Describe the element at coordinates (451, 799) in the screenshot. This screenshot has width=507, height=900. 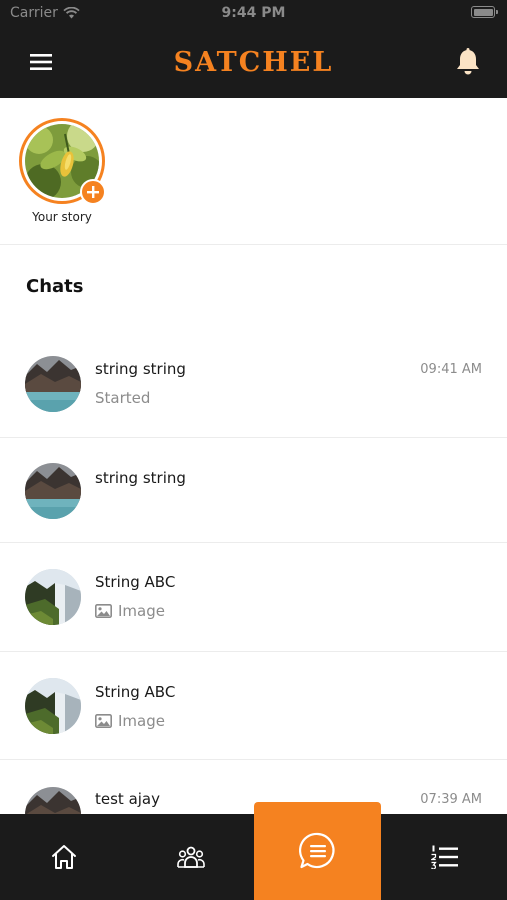
I see `chat-timestamp: 07:39 AM` at that location.